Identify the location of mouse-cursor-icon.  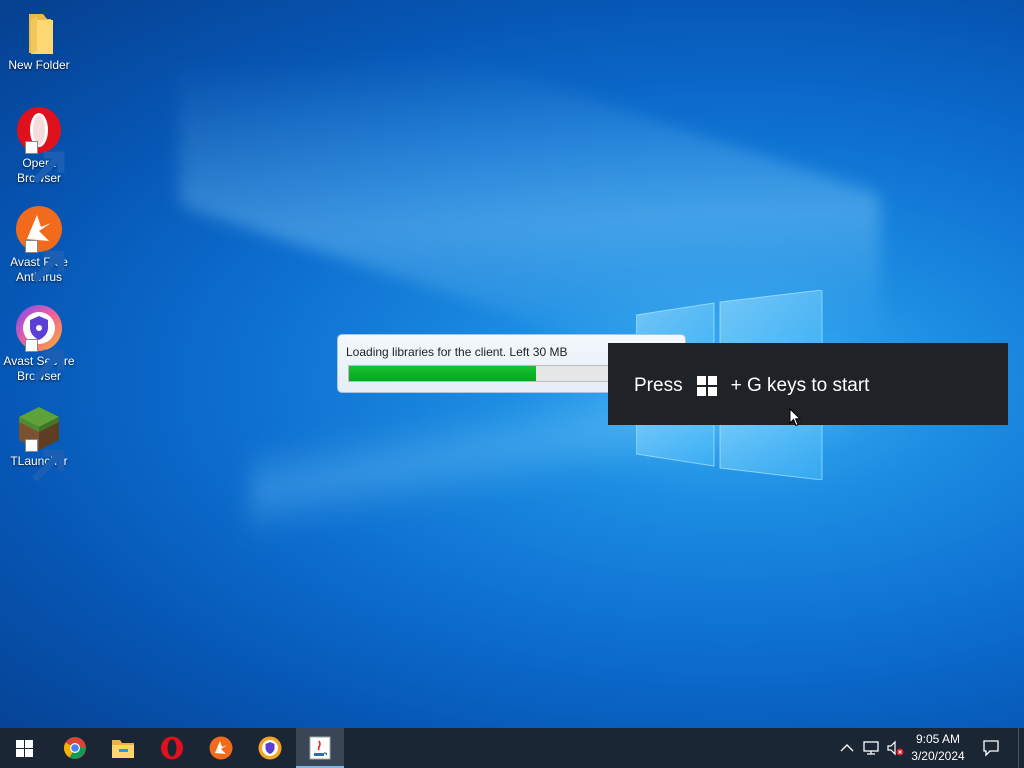
(795, 417).